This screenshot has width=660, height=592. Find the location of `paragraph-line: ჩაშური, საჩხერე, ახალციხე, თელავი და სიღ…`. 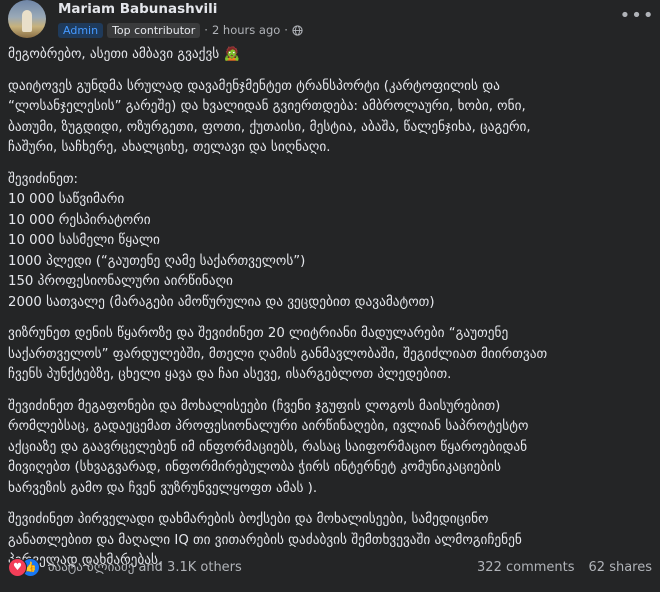

paragraph-line: ჩაშური, საჩხერე, ახალციხე, თელავი და სიღ… is located at coordinates (169, 147).